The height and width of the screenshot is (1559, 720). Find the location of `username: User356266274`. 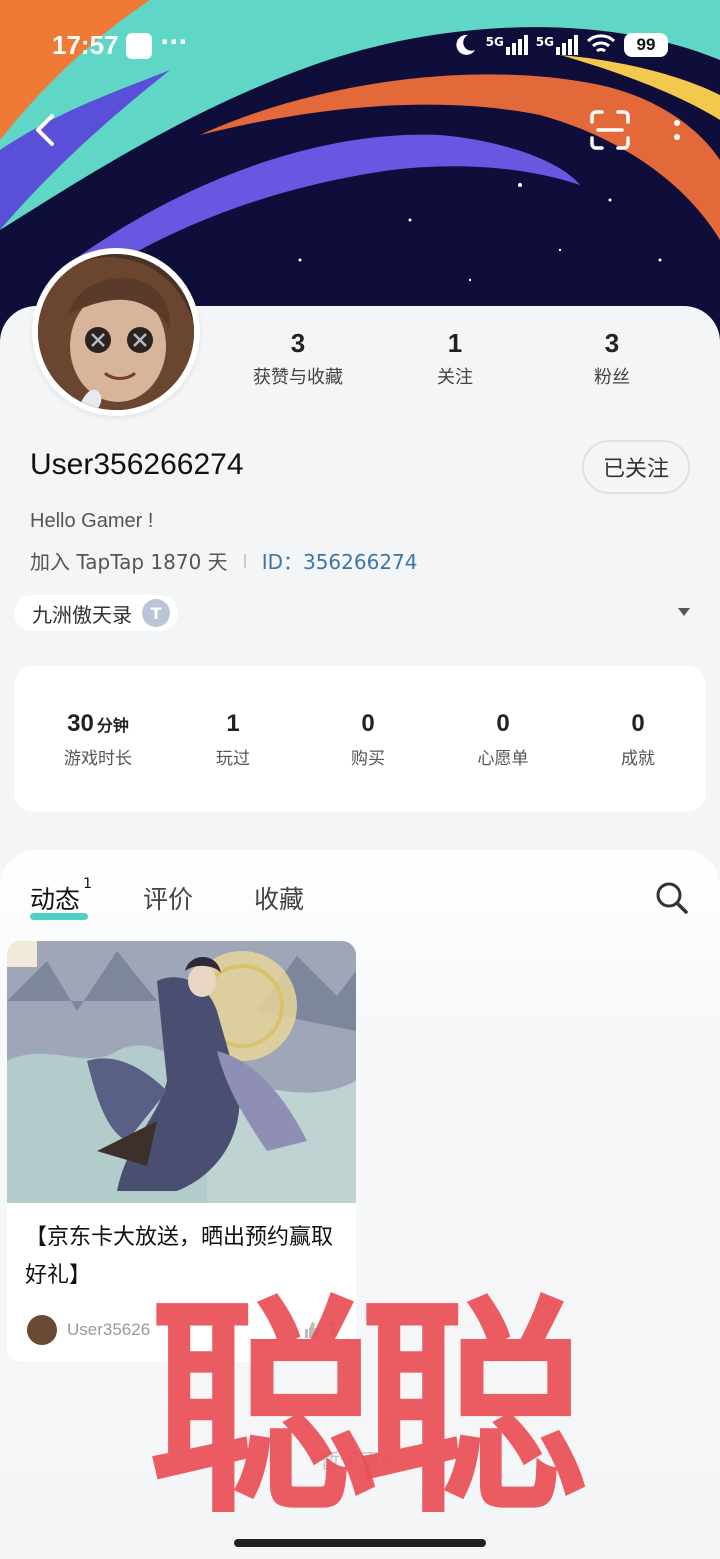

username: User356266274 is located at coordinates (137, 464).